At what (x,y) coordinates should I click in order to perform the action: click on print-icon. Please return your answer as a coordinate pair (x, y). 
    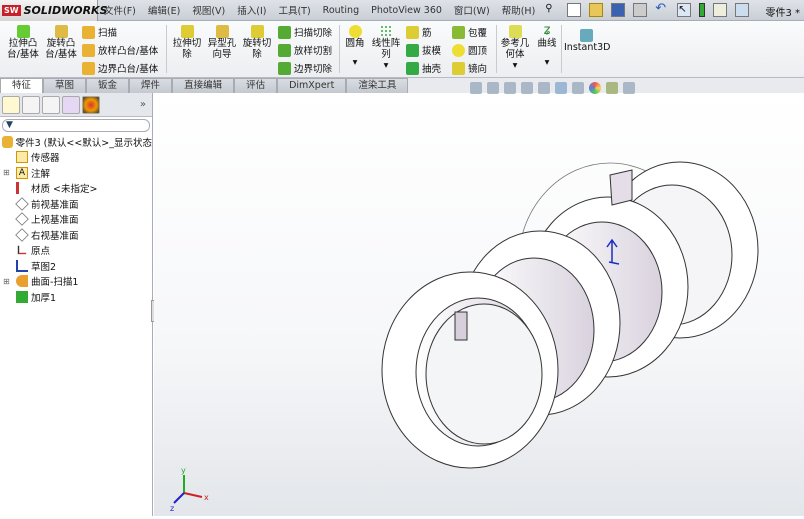
    Looking at the image, I should click on (640, 10).